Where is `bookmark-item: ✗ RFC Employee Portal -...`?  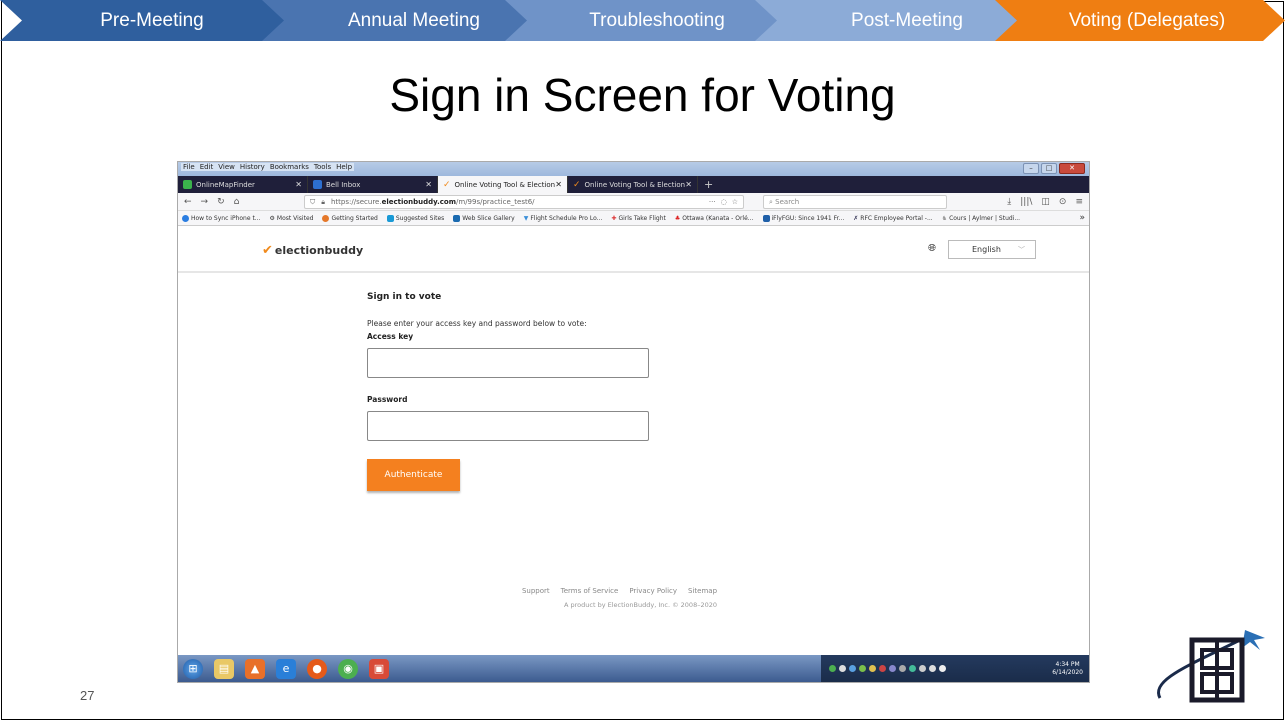
bookmark-item: ✗ RFC Employee Portal -... is located at coordinates (892, 218).